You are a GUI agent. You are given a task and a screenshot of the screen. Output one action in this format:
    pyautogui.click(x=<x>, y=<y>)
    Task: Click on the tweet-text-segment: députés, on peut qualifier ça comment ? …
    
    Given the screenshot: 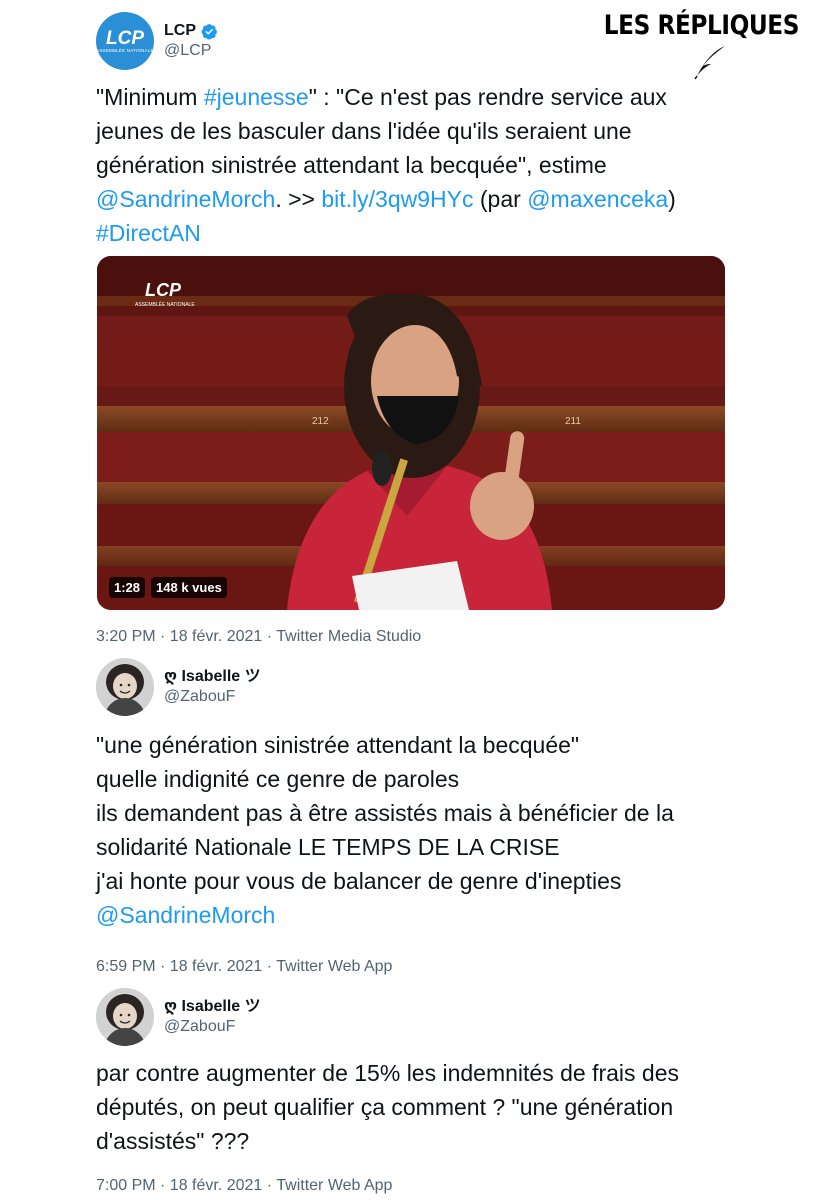 What is the action you would take?
    pyautogui.click(x=385, y=1107)
    